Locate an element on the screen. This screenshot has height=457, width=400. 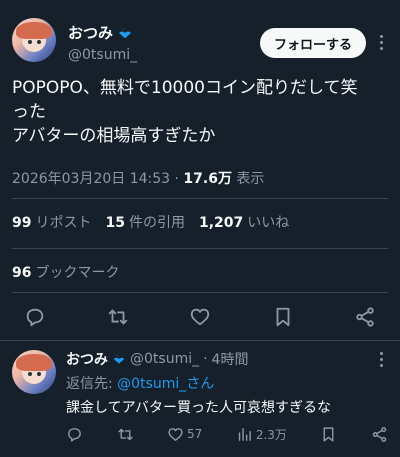
reposts-count: 99 is located at coordinates (22, 223).